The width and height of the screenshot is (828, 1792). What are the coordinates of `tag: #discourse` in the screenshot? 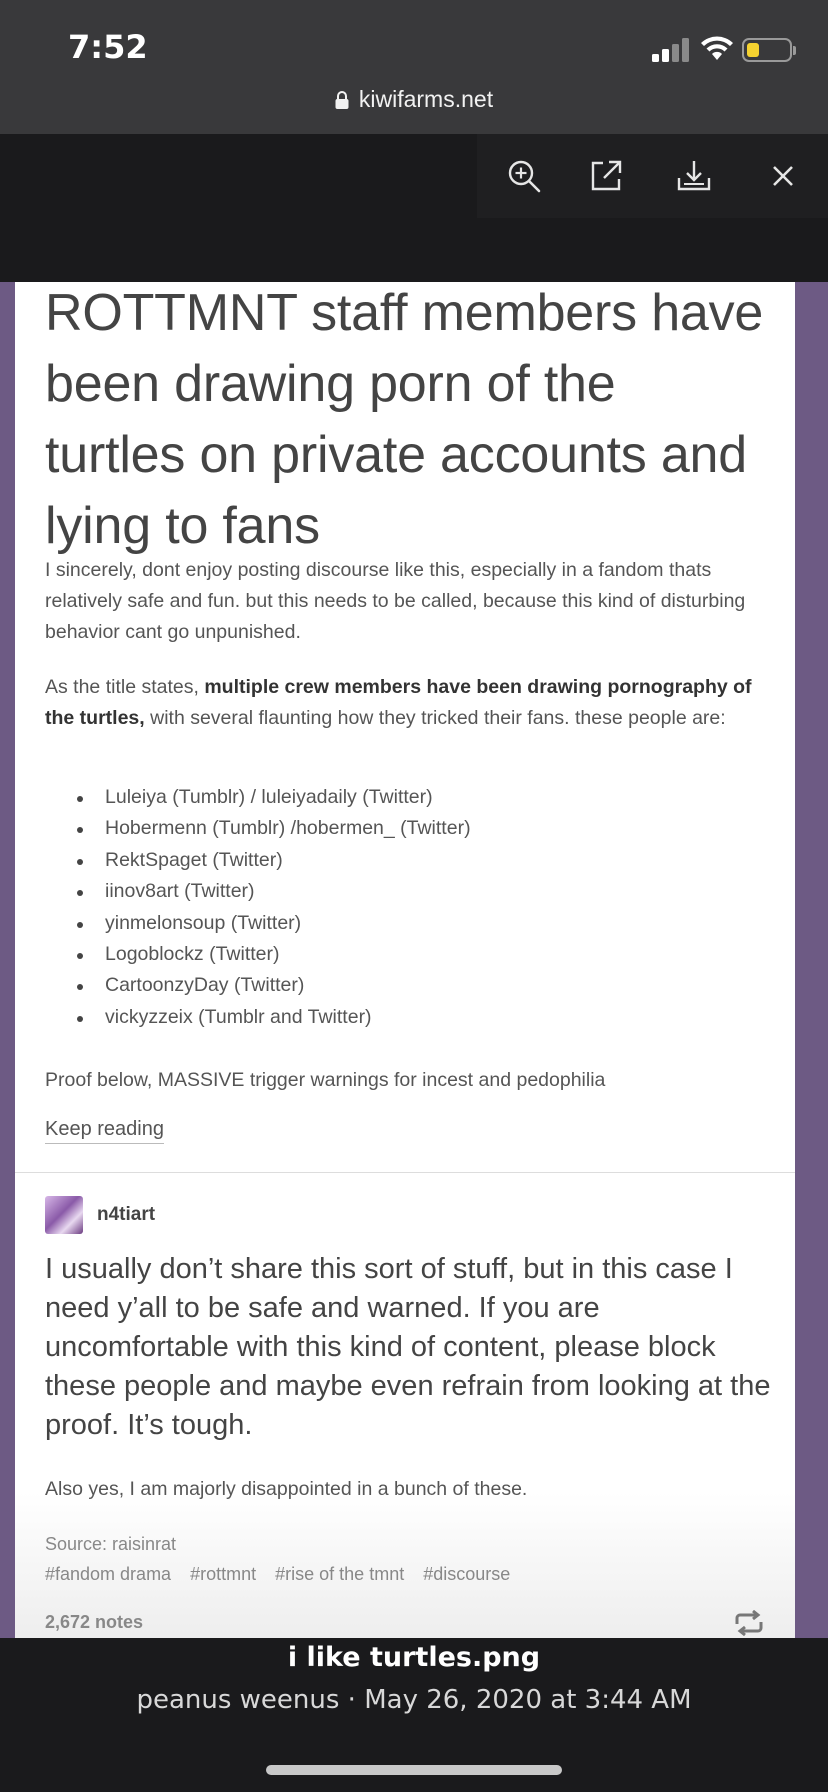 It's located at (466, 1574).